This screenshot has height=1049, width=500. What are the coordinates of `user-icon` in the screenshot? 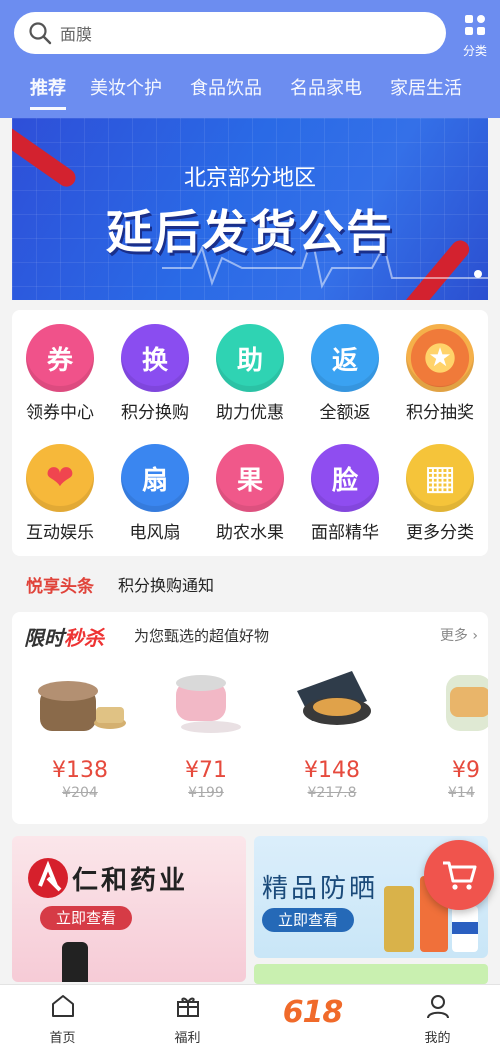 It's located at (437, 1007).